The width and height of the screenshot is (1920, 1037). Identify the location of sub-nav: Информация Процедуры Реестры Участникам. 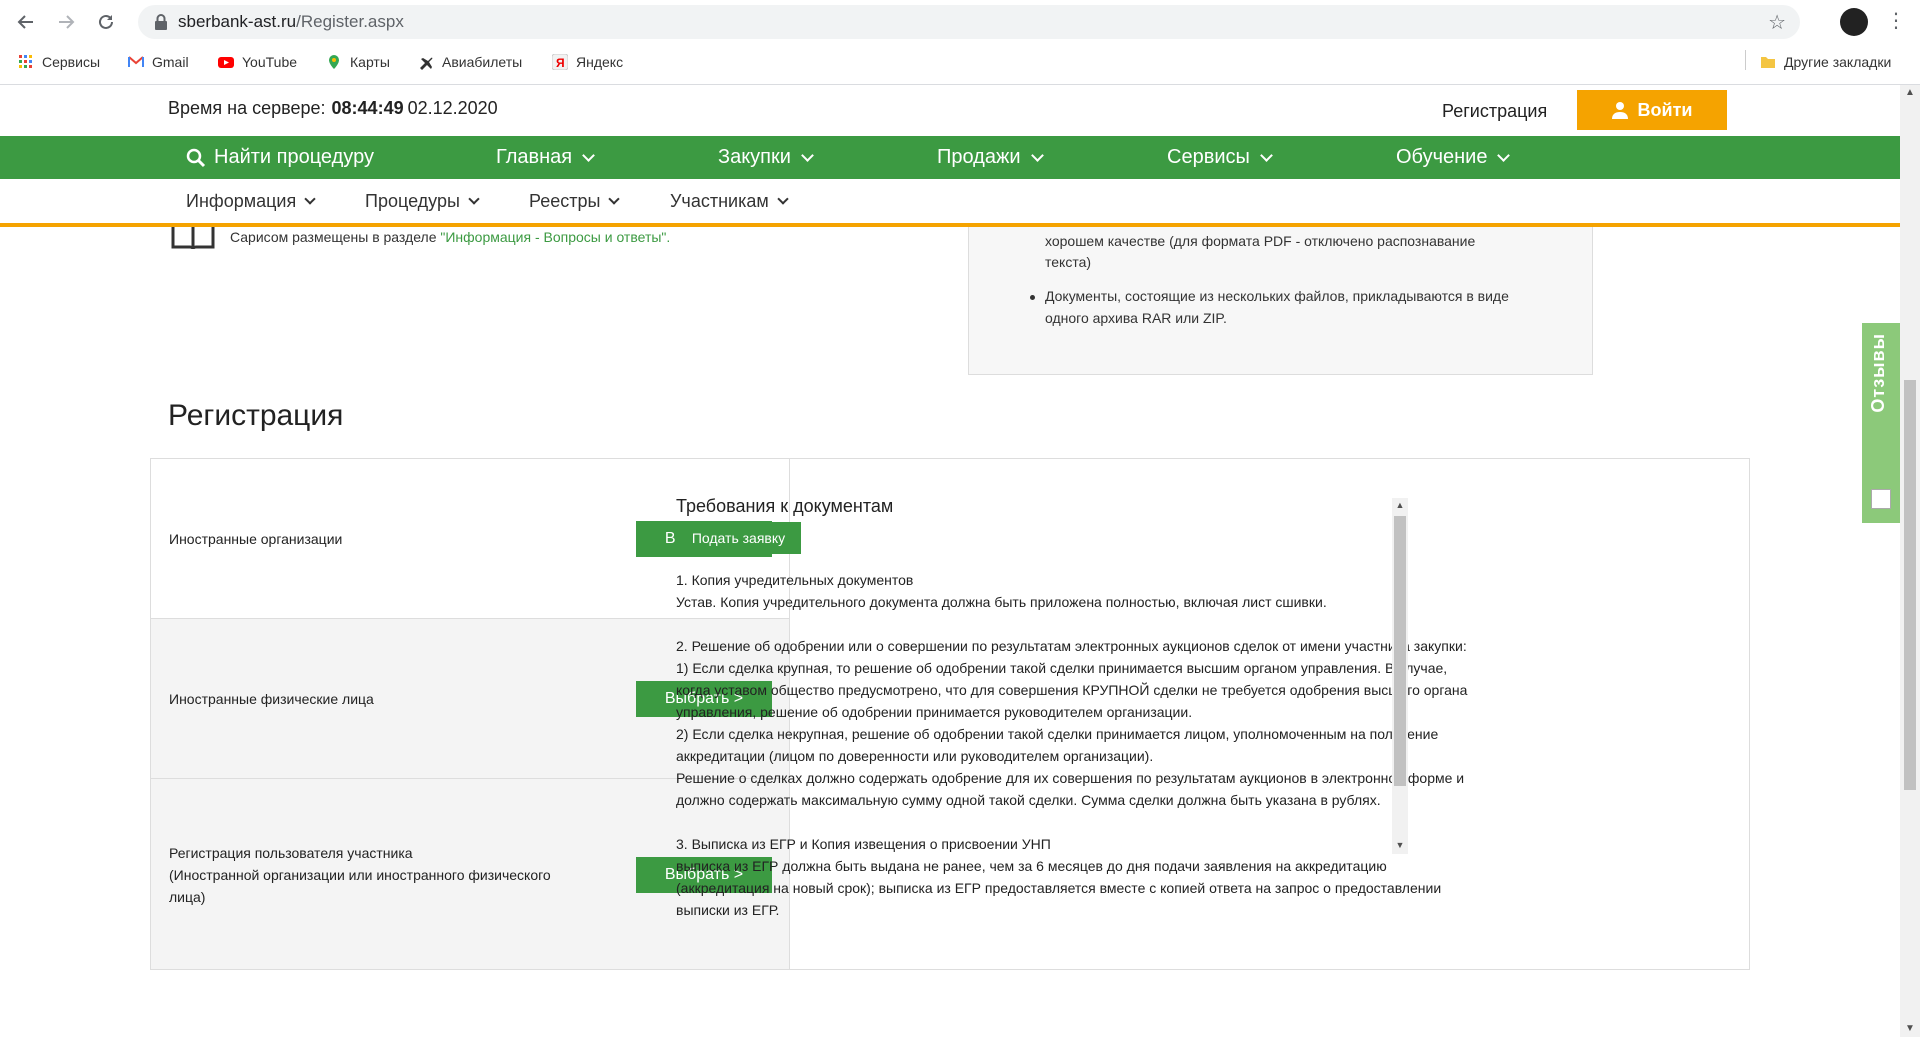
(950, 203).